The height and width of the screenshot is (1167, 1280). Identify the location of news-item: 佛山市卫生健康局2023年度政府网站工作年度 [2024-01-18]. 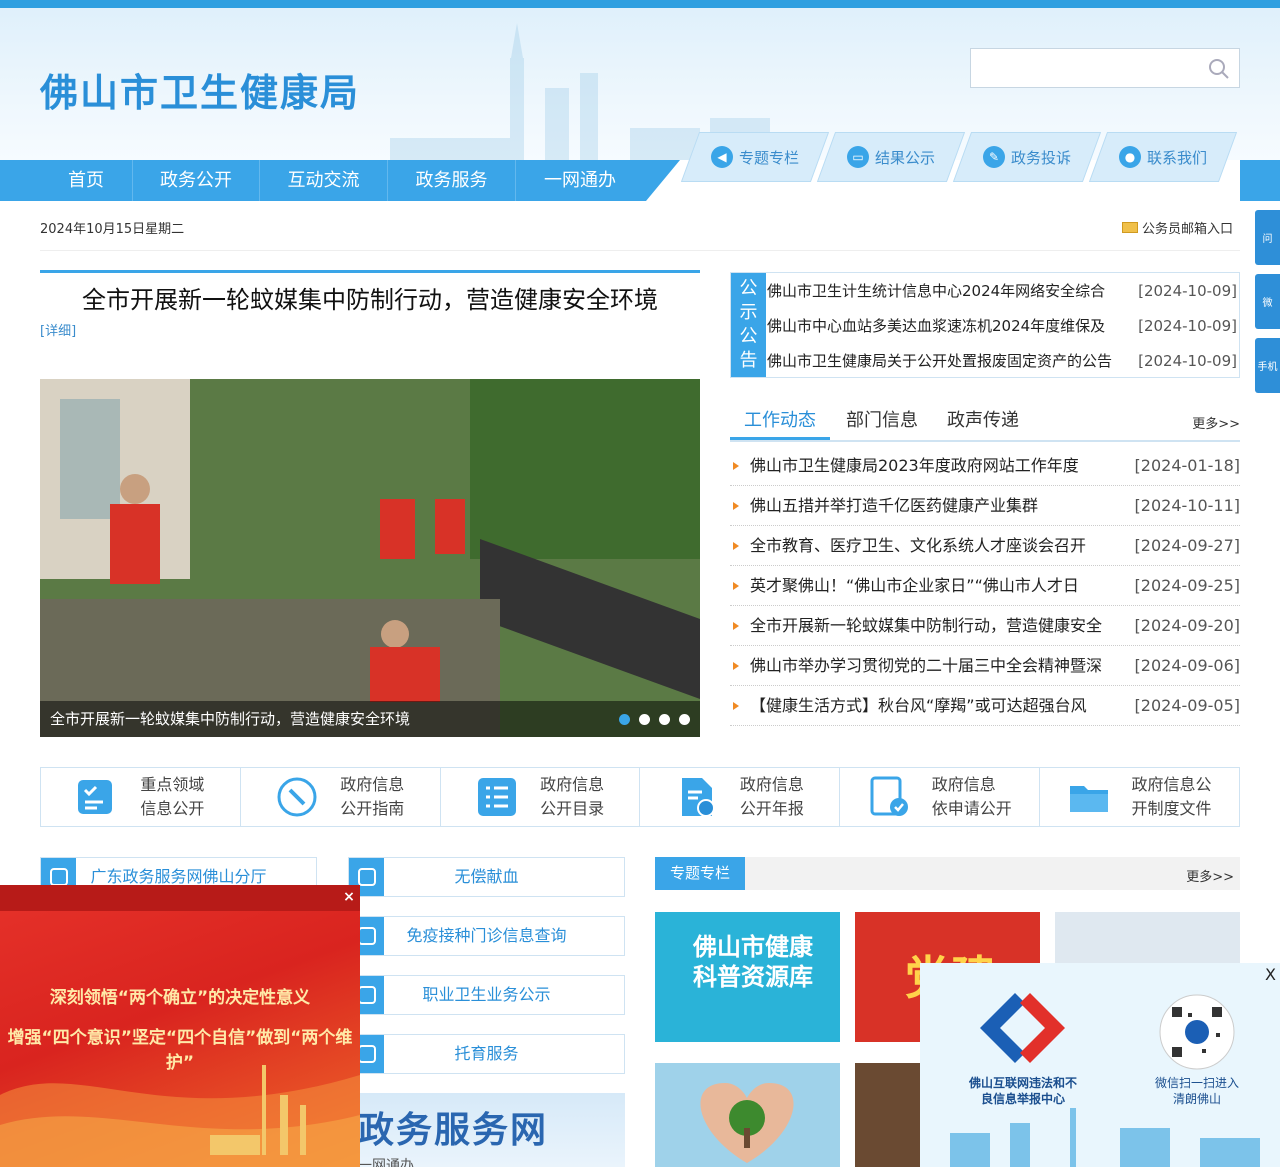
(985, 466).